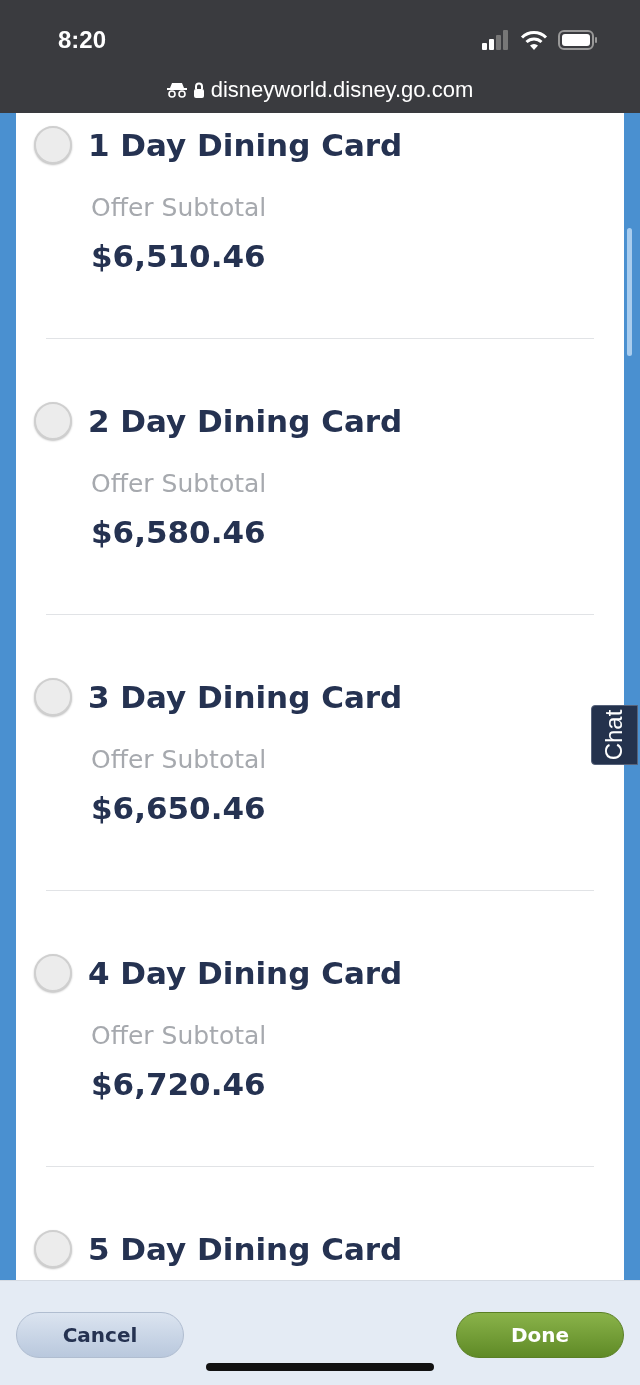 This screenshot has height=1385, width=640. What do you see at coordinates (245, 1249) in the screenshot?
I see `option-title: 5 Day Dining Card` at bounding box center [245, 1249].